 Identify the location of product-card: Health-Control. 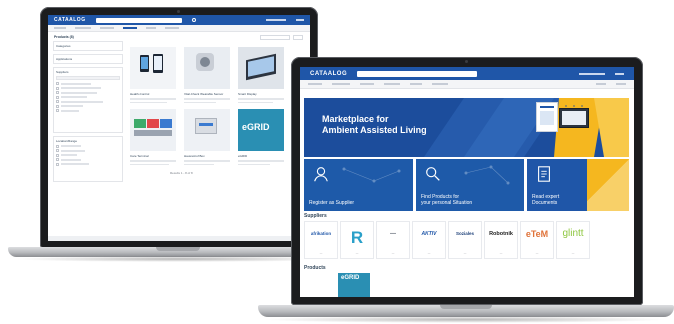
(153, 75).